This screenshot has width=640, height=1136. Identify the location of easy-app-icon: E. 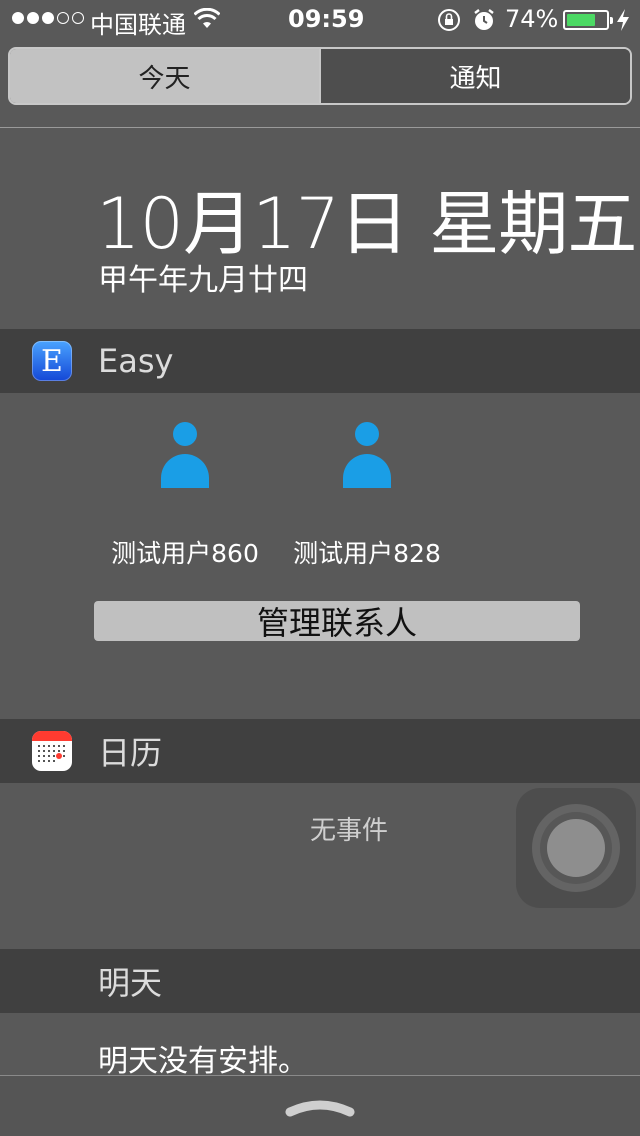
(52, 361).